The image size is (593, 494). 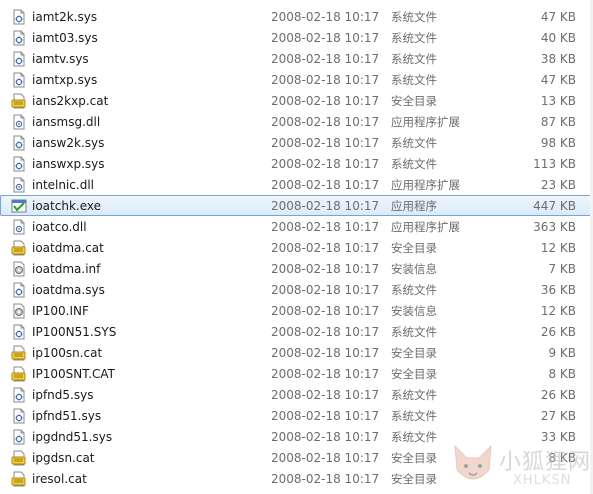 I want to click on file-row: ioatdma.sys 2008-02-18 10:17 系统文件 36 KB, so click(x=296, y=289).